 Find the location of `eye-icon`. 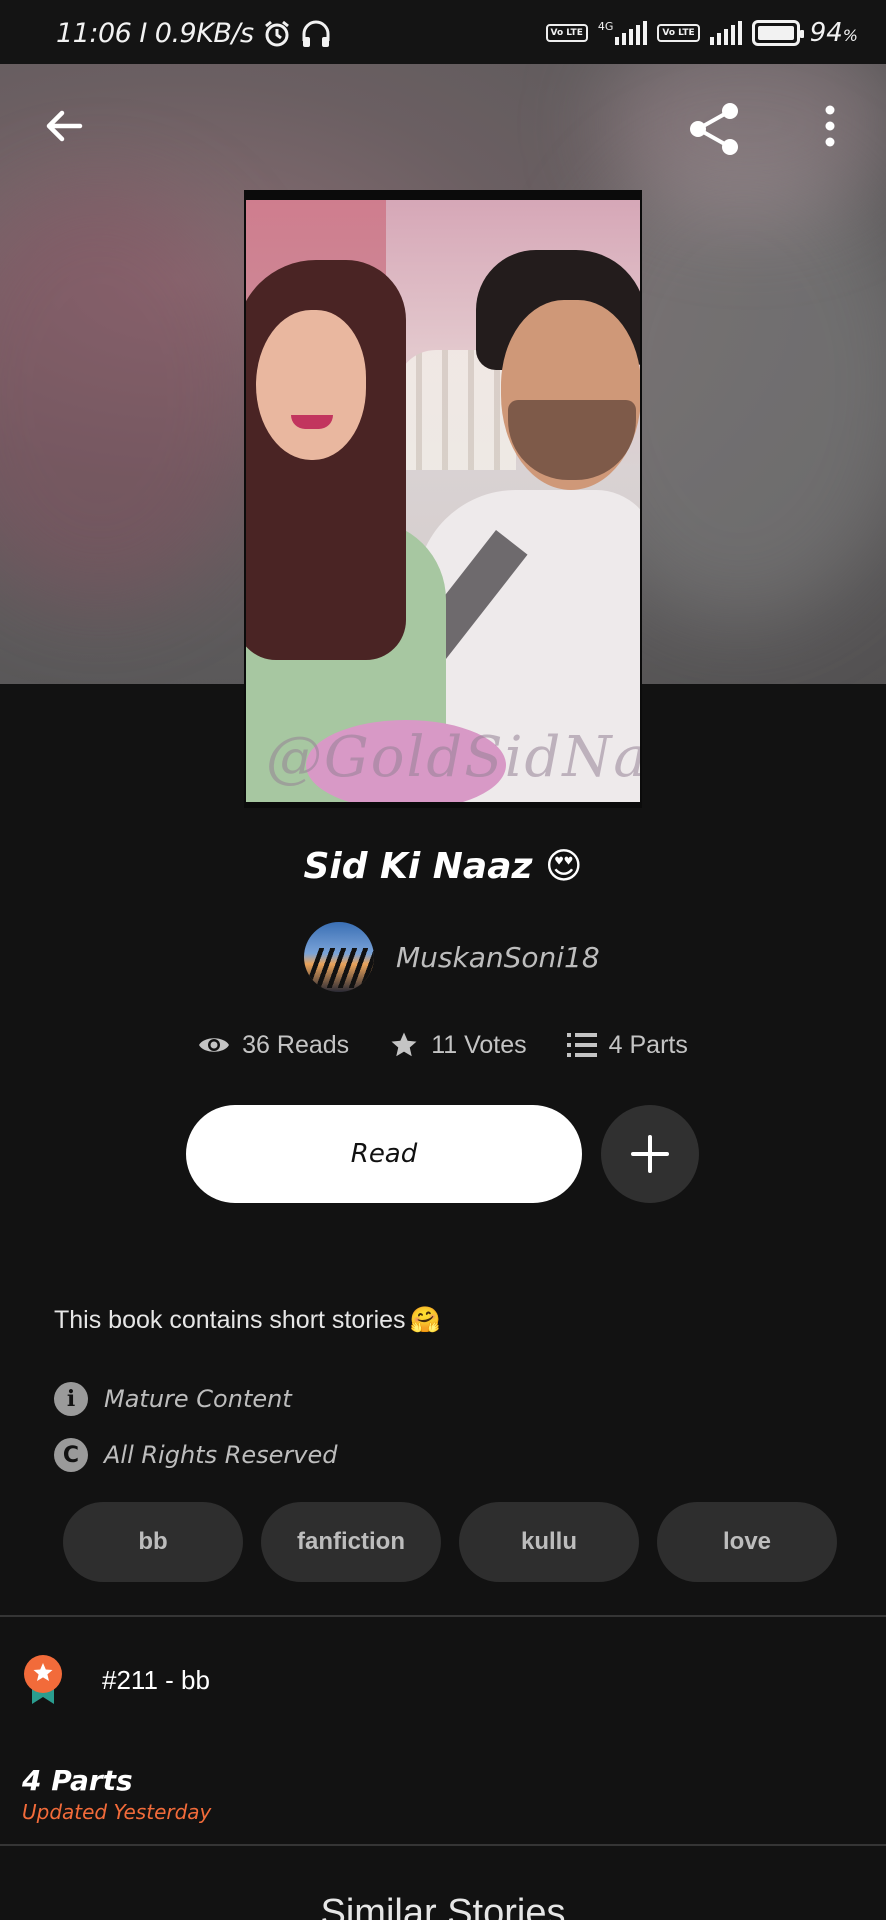

eye-icon is located at coordinates (214, 1045).